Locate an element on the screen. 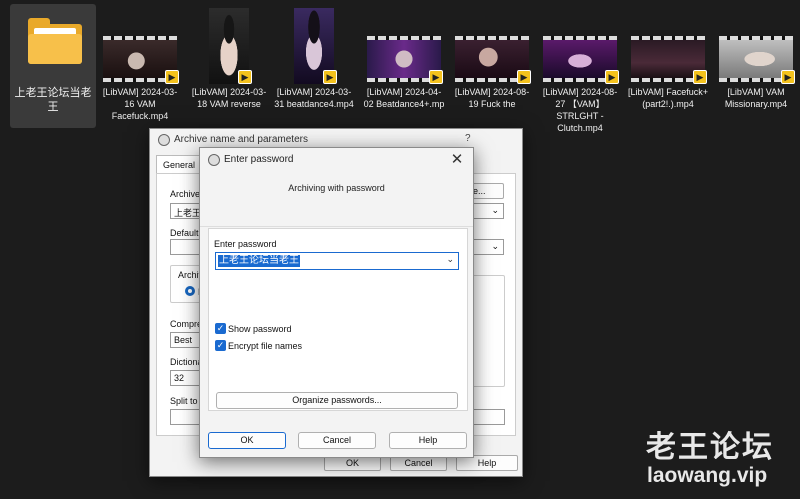 This screenshot has width=800, height=499. show-password-checkbox: ✓ is located at coordinates (220, 328).